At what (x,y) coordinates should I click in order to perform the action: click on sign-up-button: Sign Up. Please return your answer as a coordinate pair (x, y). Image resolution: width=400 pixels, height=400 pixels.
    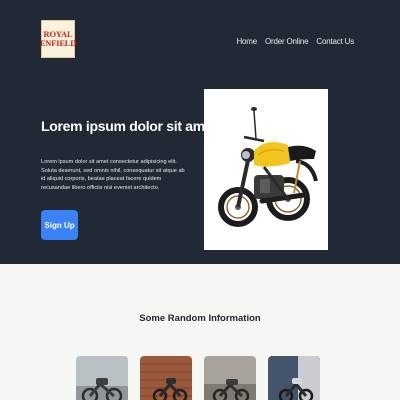
    Looking at the image, I should click on (59, 225).